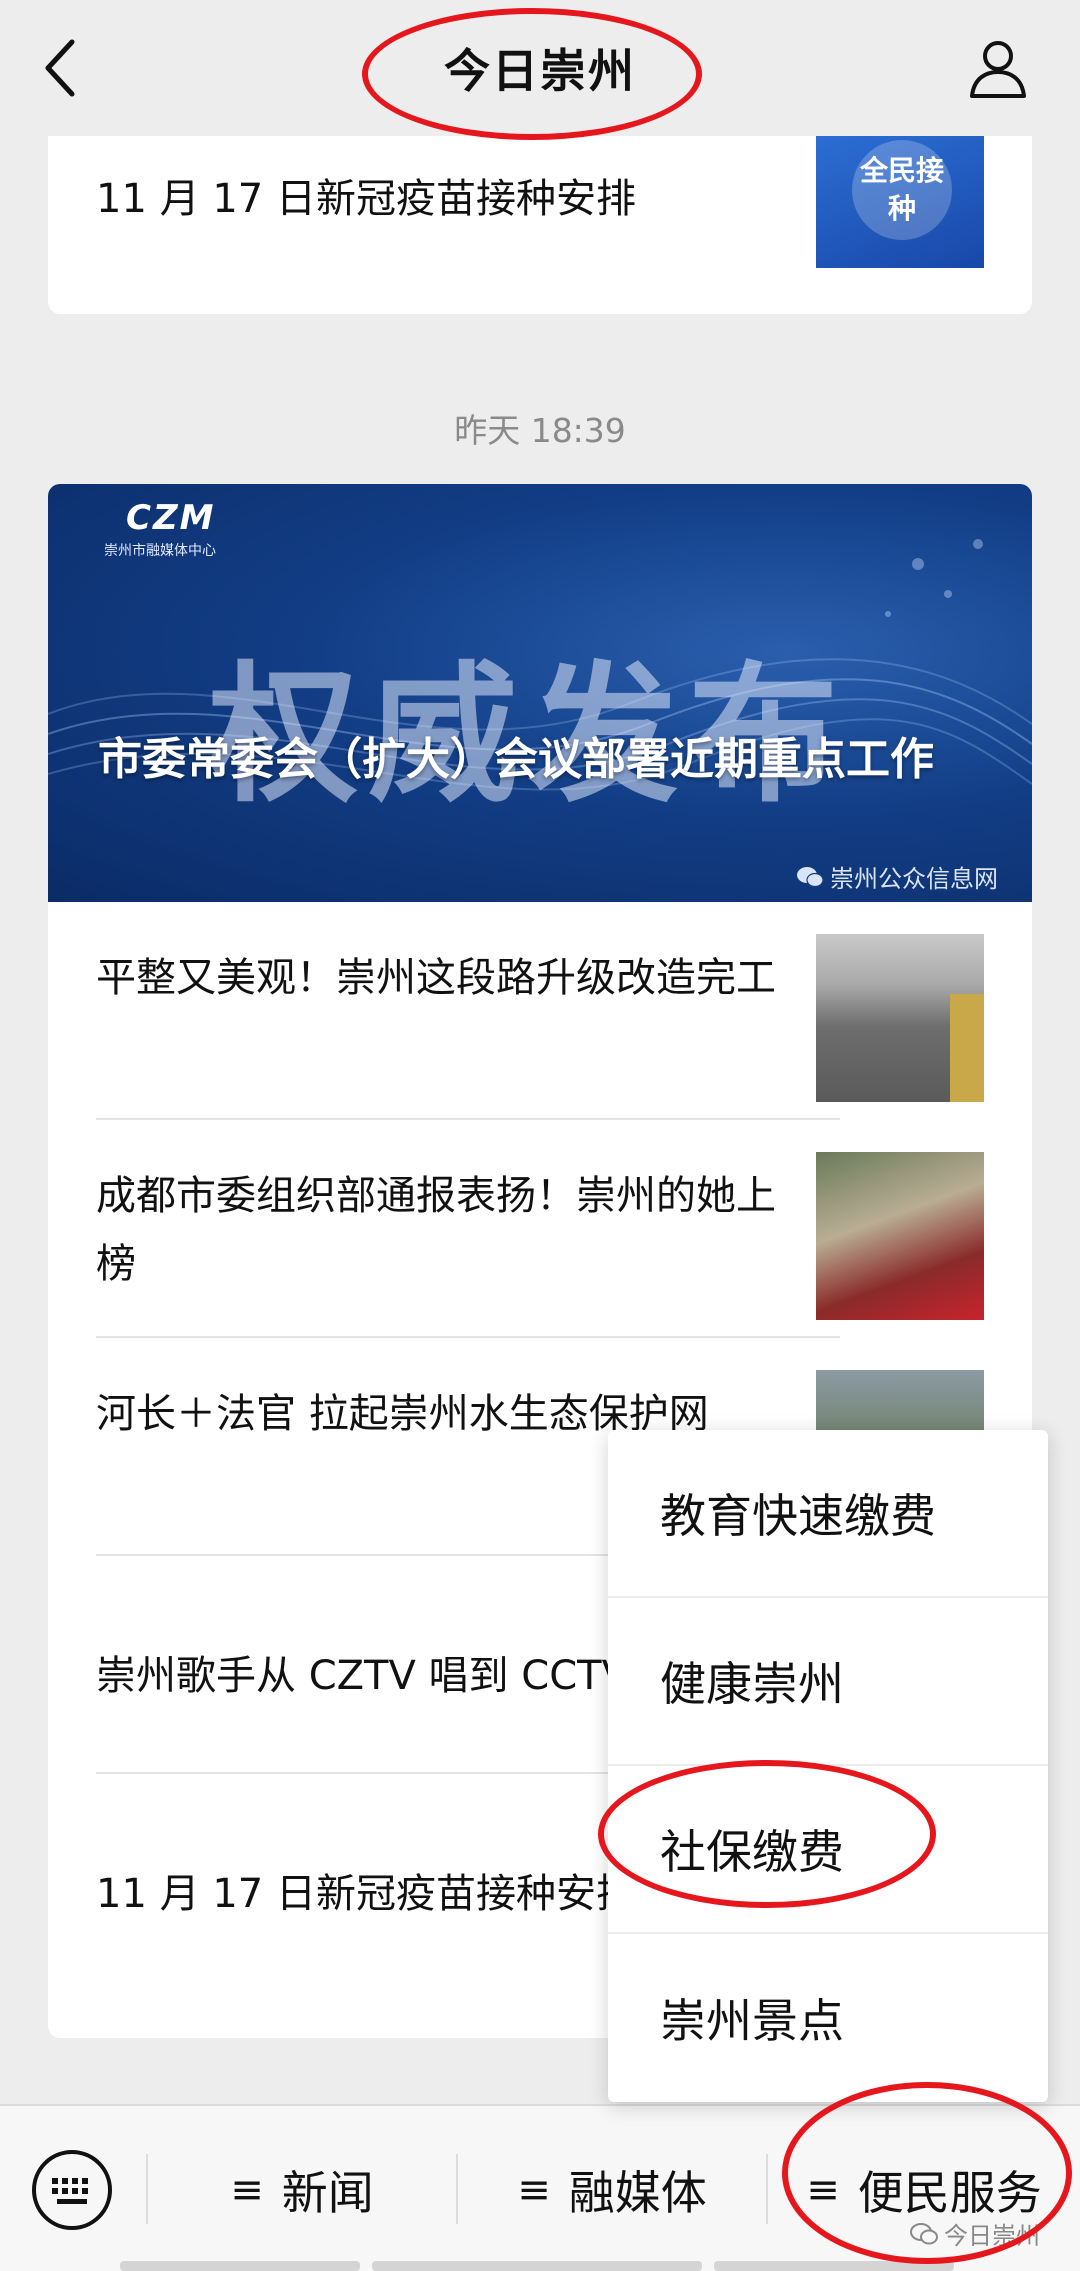 The width and height of the screenshot is (1080, 2271). What do you see at coordinates (540, 225) in the screenshot?
I see `article-card-top: 11 月 17 日新冠疫苗接种安排 全民接种` at bounding box center [540, 225].